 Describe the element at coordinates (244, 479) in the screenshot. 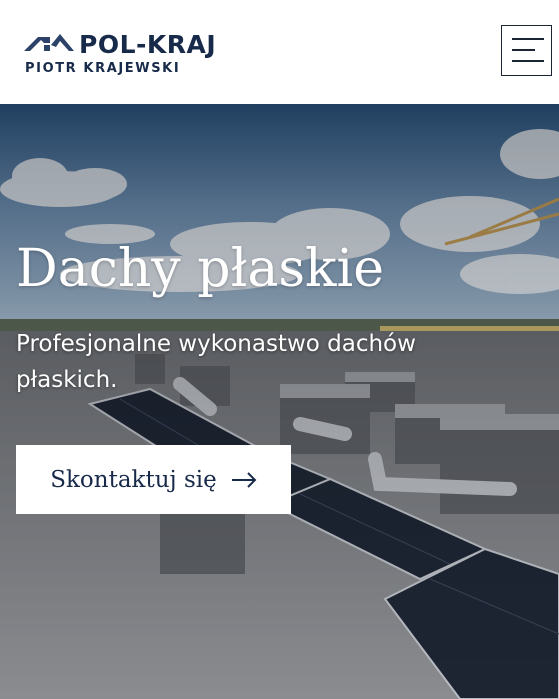

I see `arrow-right-icon` at that location.